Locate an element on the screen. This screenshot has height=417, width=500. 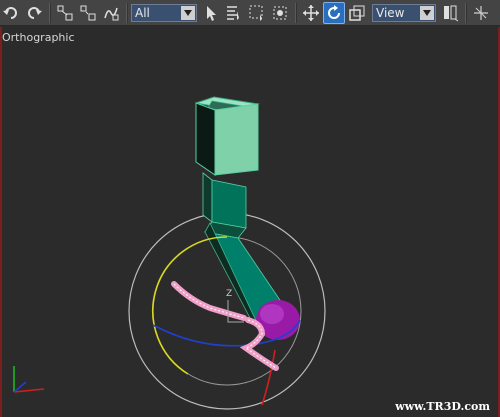
select-scale-icon is located at coordinates (357, 13).